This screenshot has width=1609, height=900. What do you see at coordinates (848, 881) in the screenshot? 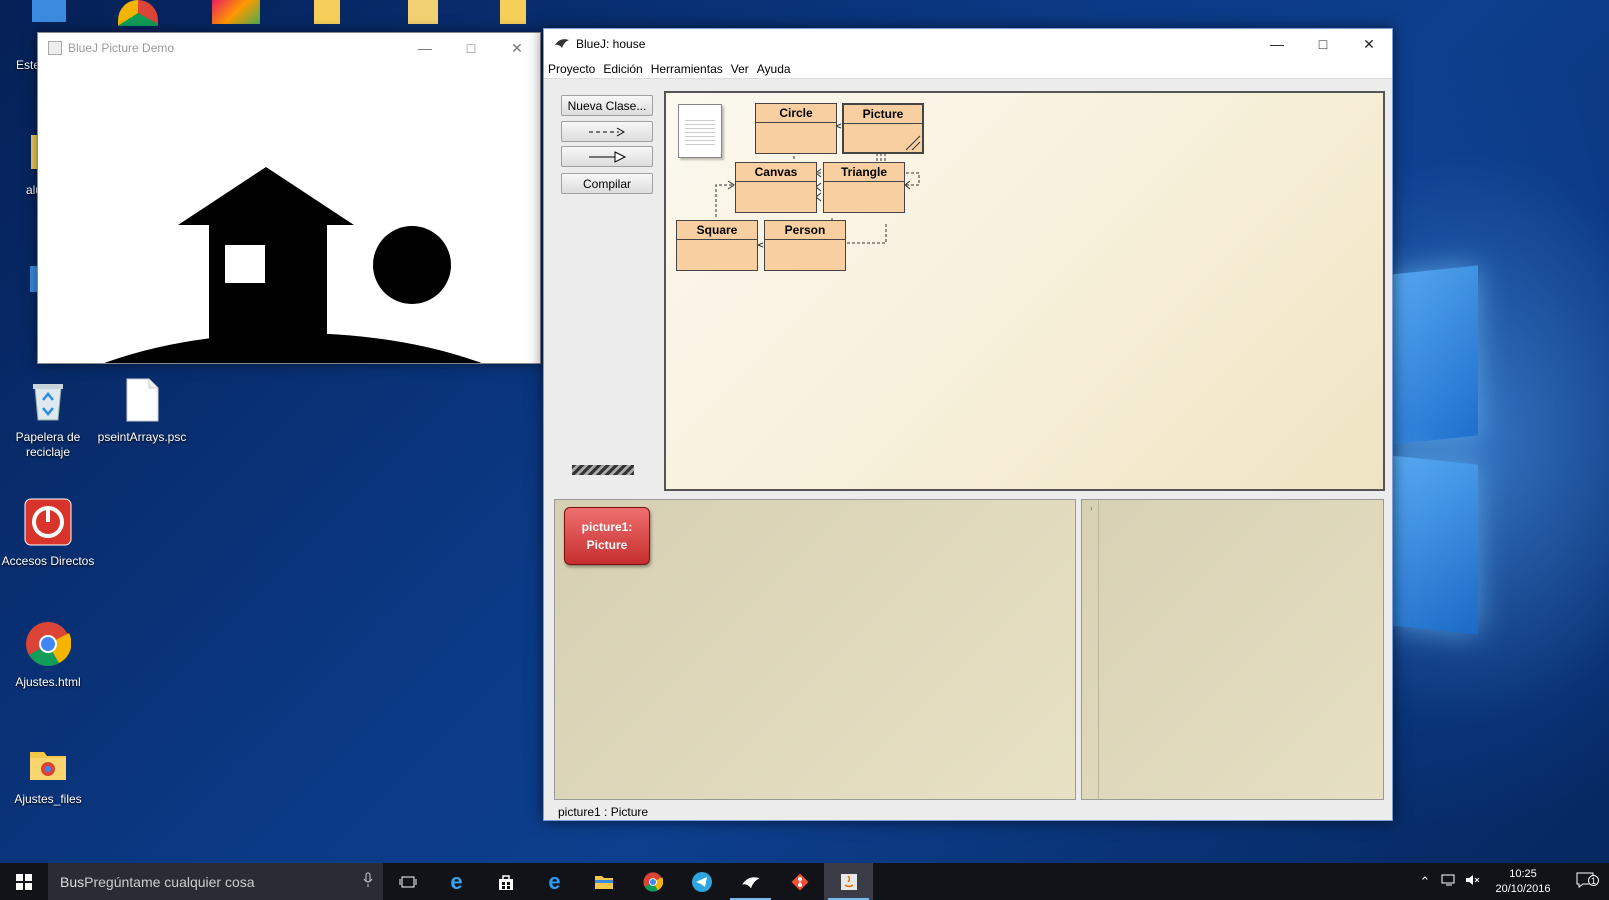
I see `taskbar-java-app` at bounding box center [848, 881].